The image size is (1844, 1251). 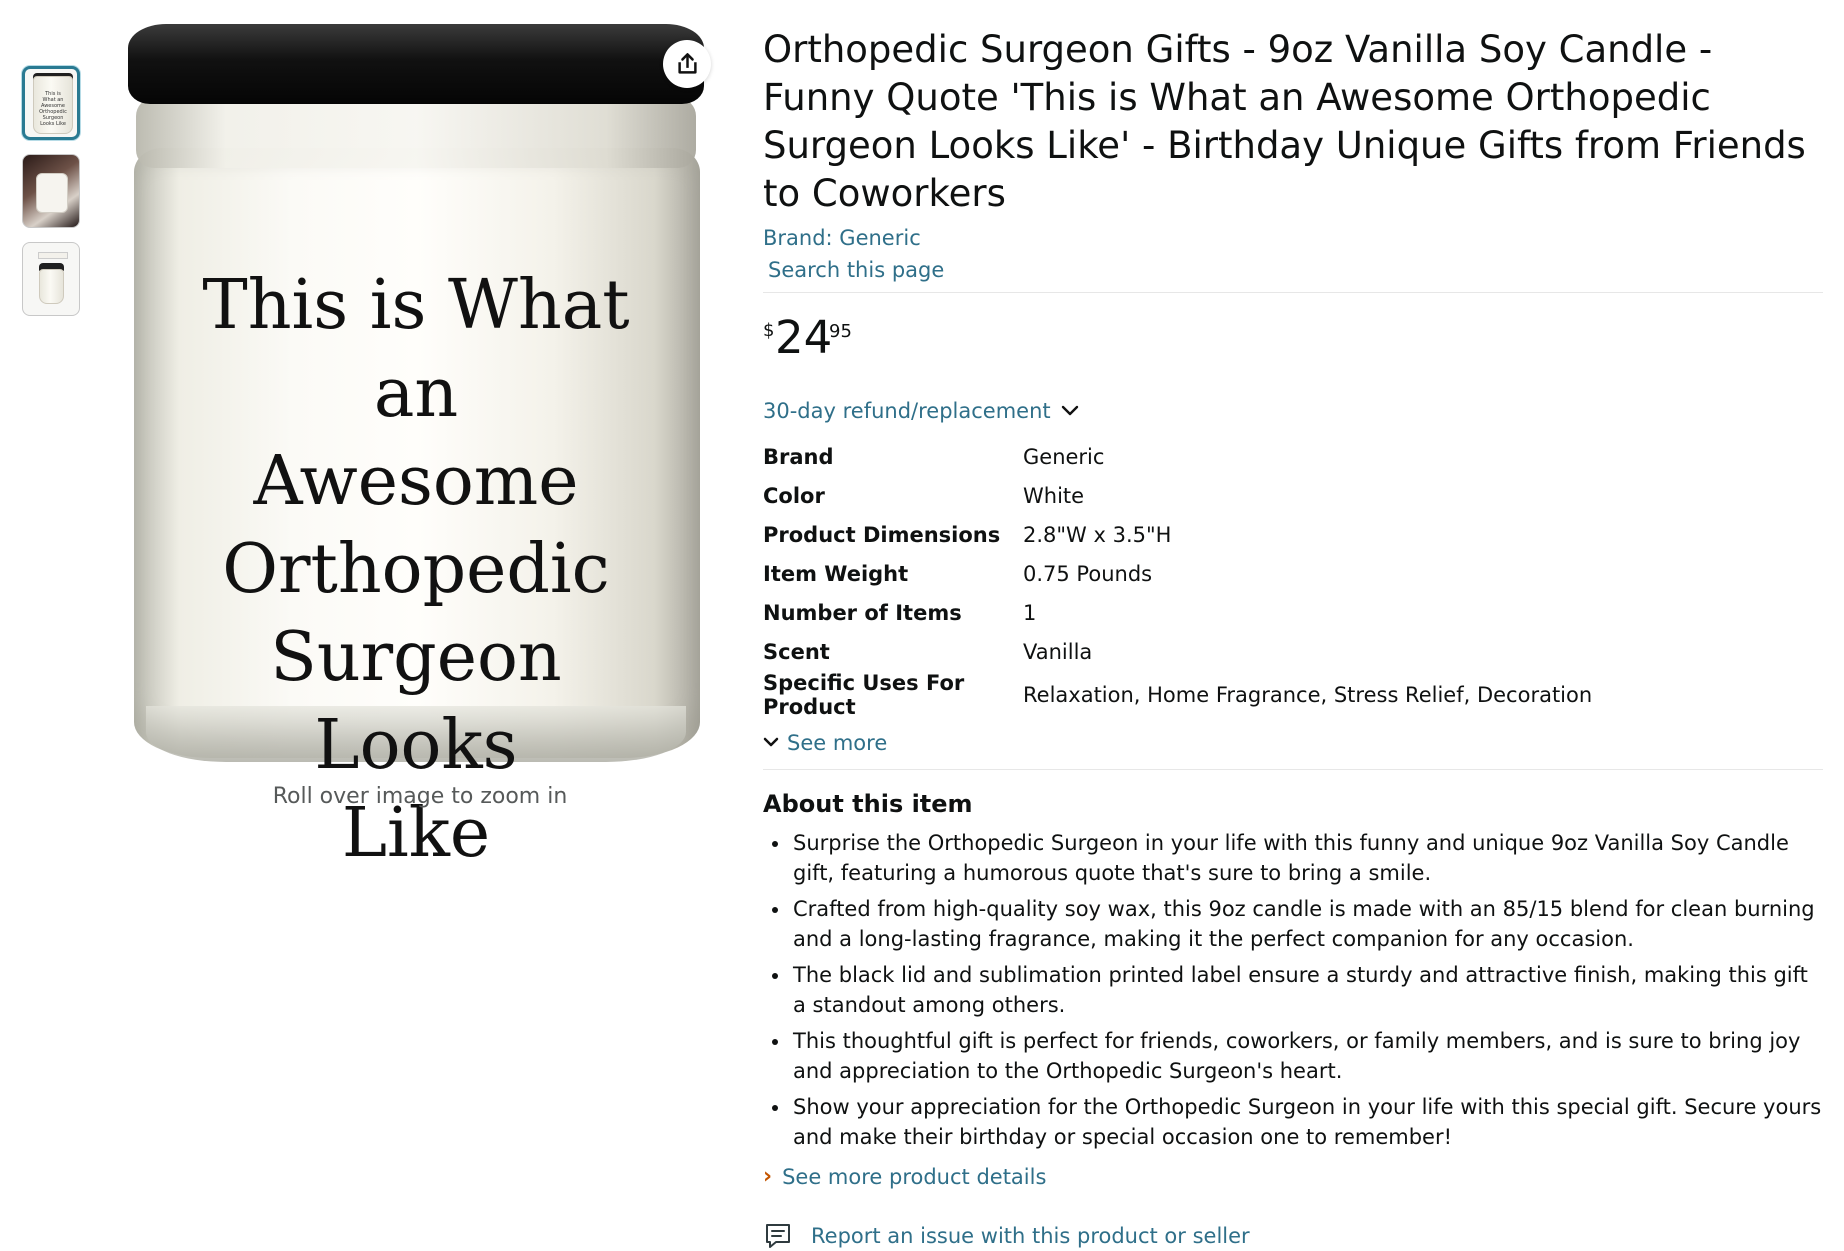 I want to click on spec-row-items: Number of Items 1, so click(x=1263, y=612).